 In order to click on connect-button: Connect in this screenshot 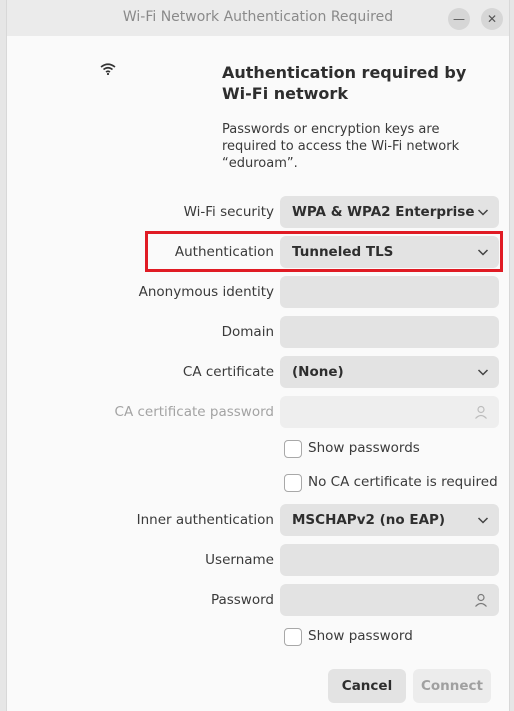, I will do `click(452, 686)`.